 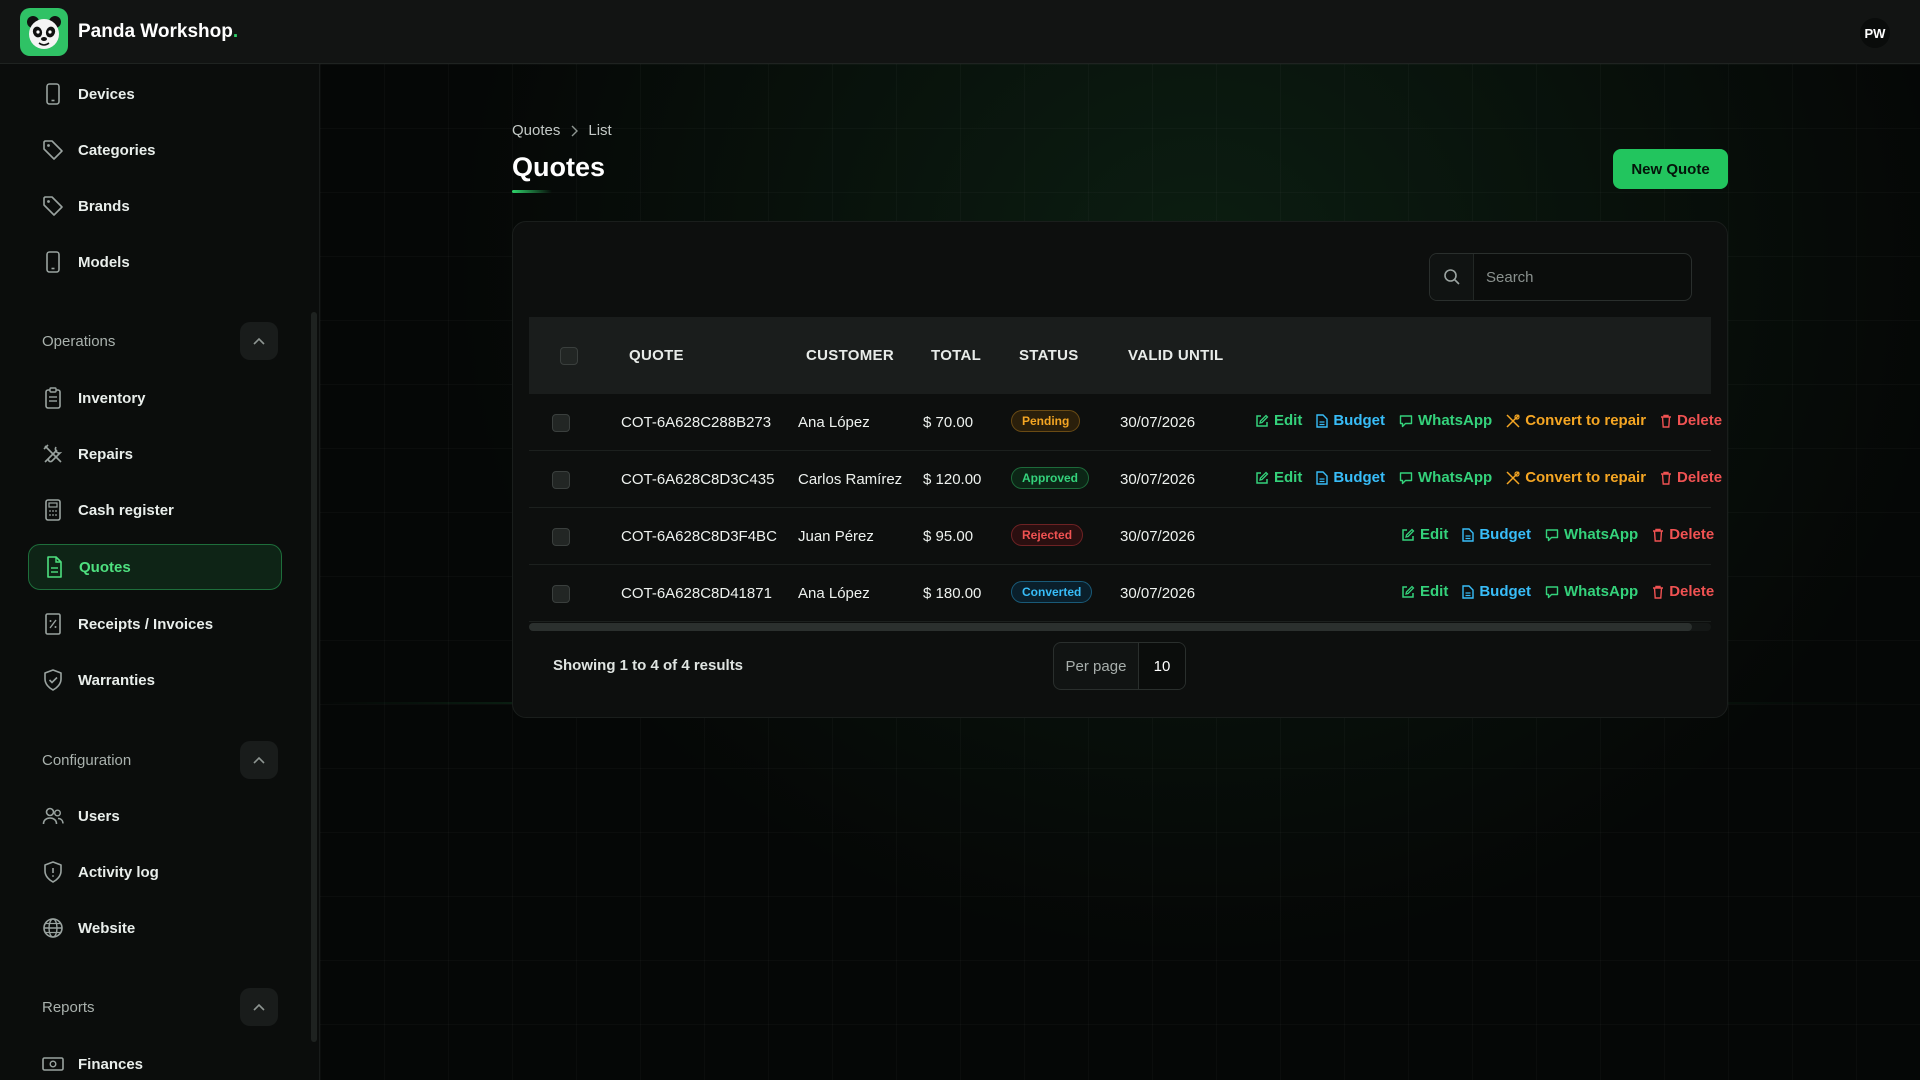 I want to click on sidebar-item-finances: Finances, so click(x=155, y=1060).